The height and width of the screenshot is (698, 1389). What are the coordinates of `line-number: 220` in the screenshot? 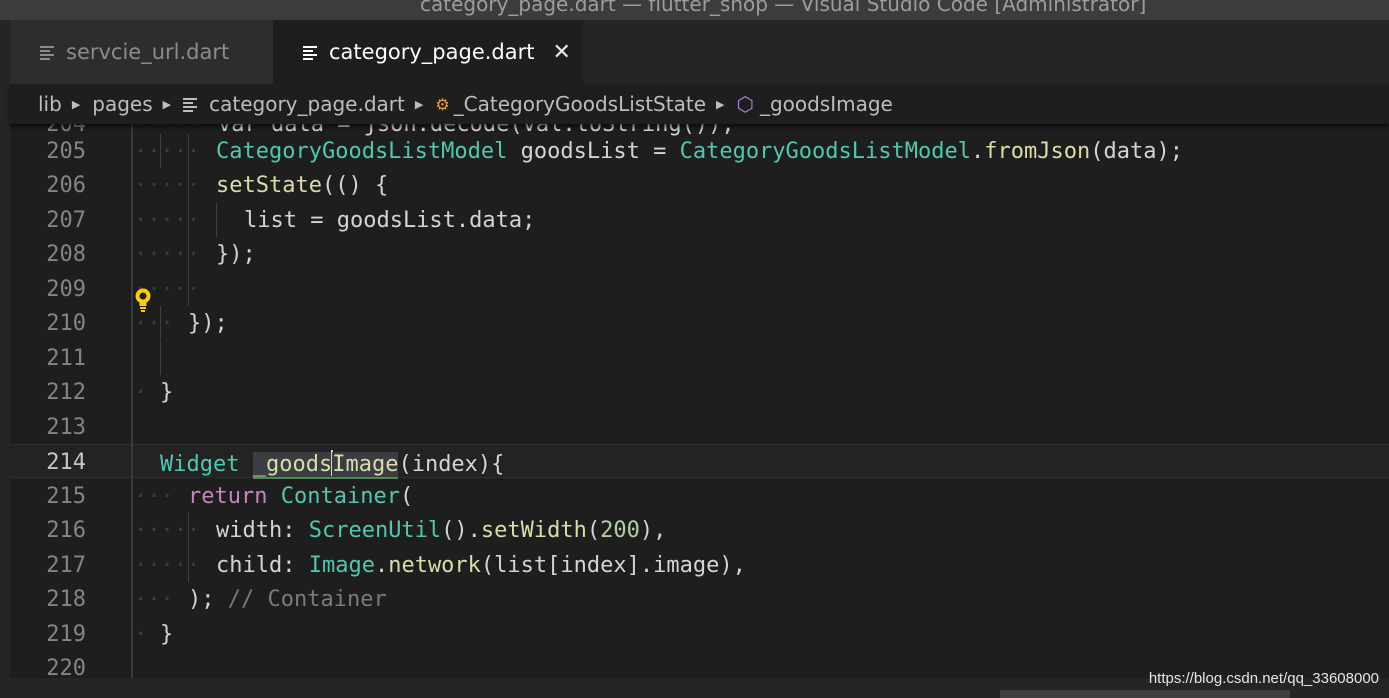 It's located at (66, 667).